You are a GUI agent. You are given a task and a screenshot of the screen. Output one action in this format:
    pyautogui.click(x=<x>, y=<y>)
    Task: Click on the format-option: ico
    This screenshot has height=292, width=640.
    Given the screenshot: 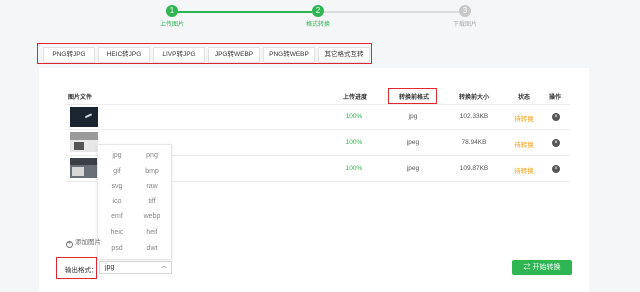 What is the action you would take?
    pyautogui.click(x=117, y=201)
    